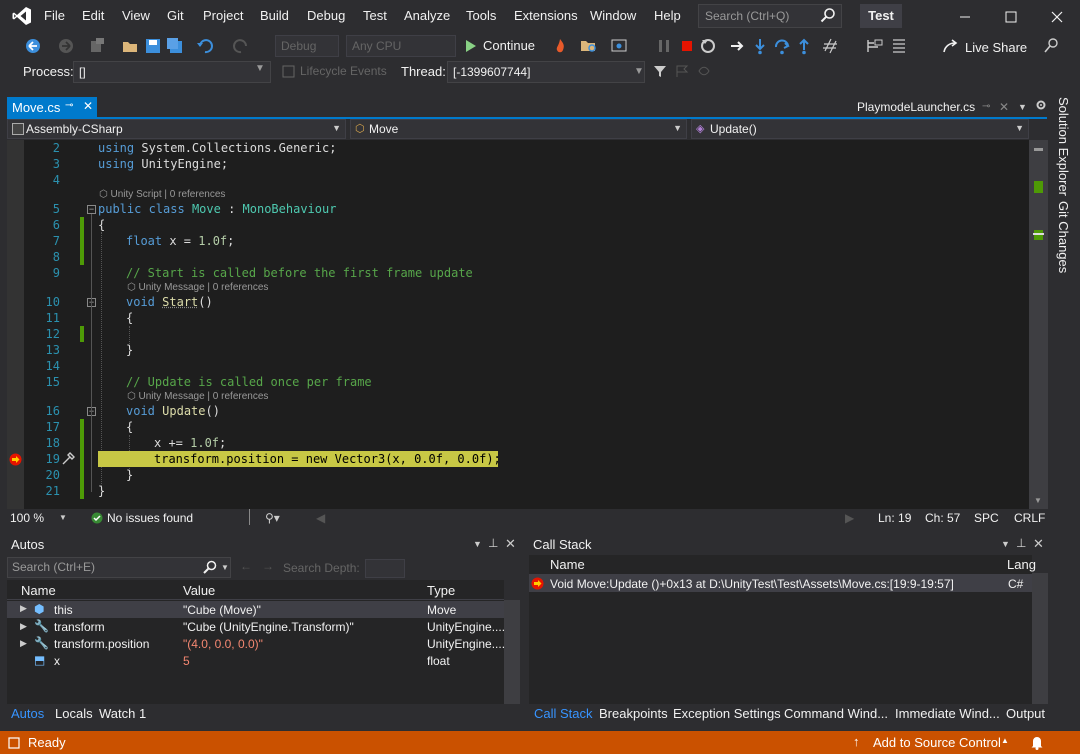  I want to click on search-depth-dropdown, so click(385, 568).